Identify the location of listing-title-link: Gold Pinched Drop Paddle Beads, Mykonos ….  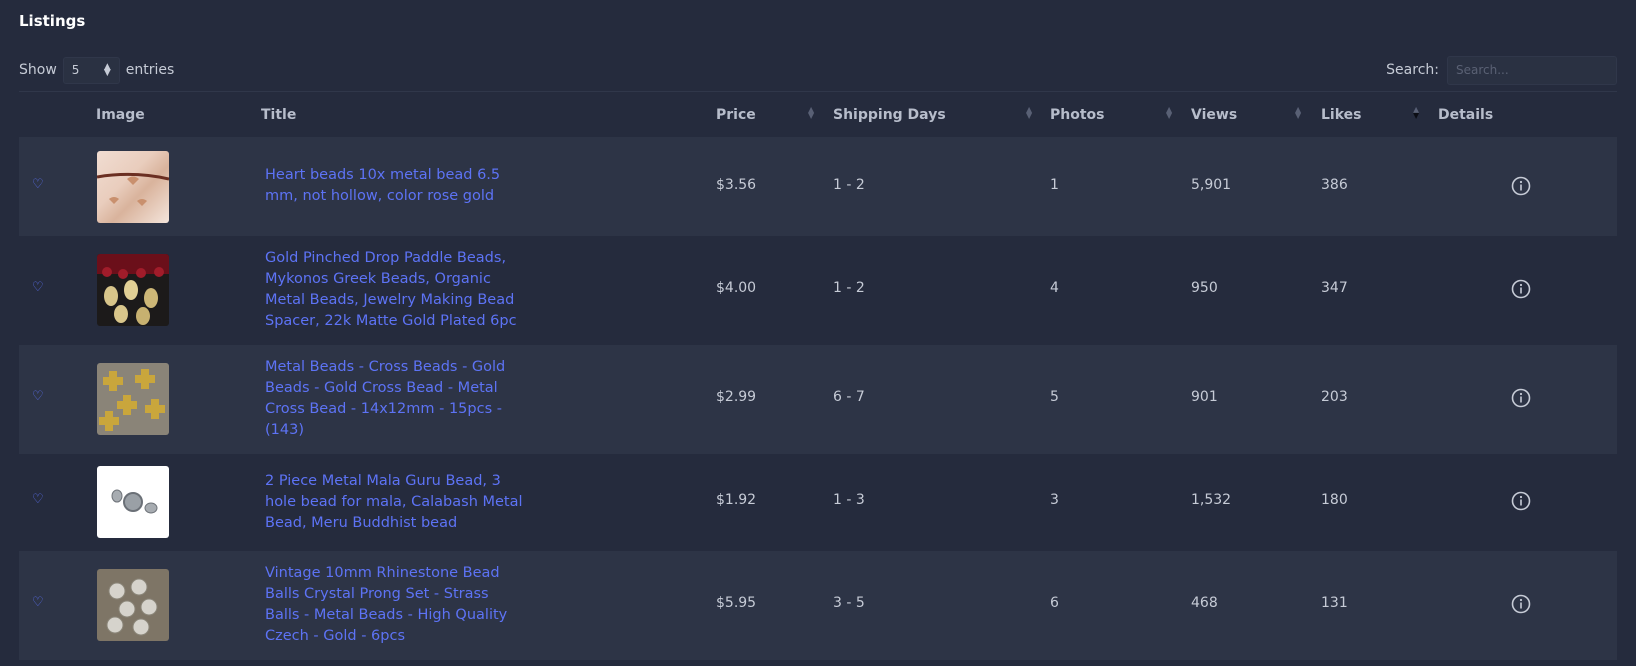
(395, 290).